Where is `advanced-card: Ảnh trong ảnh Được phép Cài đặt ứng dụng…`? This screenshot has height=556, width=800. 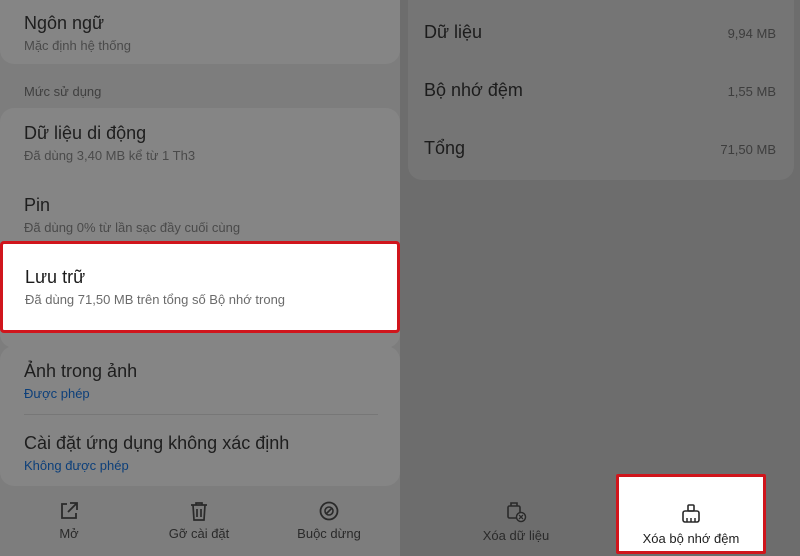
advanced-card: Ảnh trong ảnh Được phép Cài đặt ứng dụng… is located at coordinates (200, 416).